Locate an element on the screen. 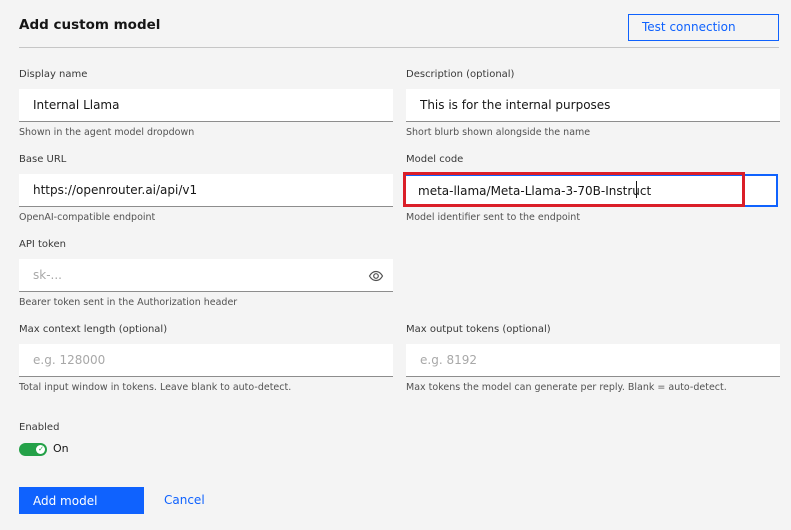 The image size is (791, 530). eye-icon is located at coordinates (376, 276).